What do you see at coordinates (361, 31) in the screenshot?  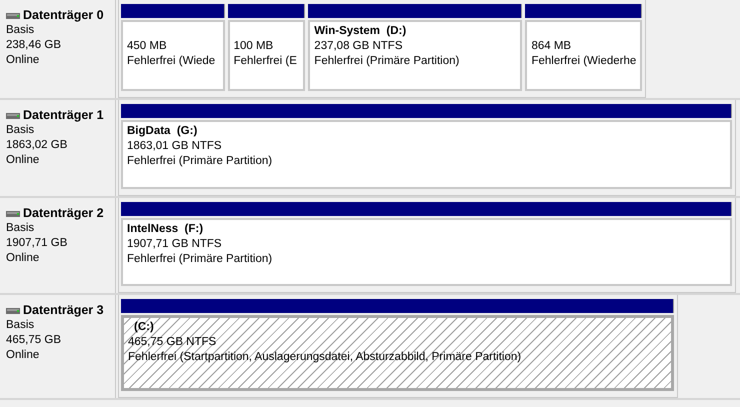 I see `partition-label: Win-System (D:)` at bounding box center [361, 31].